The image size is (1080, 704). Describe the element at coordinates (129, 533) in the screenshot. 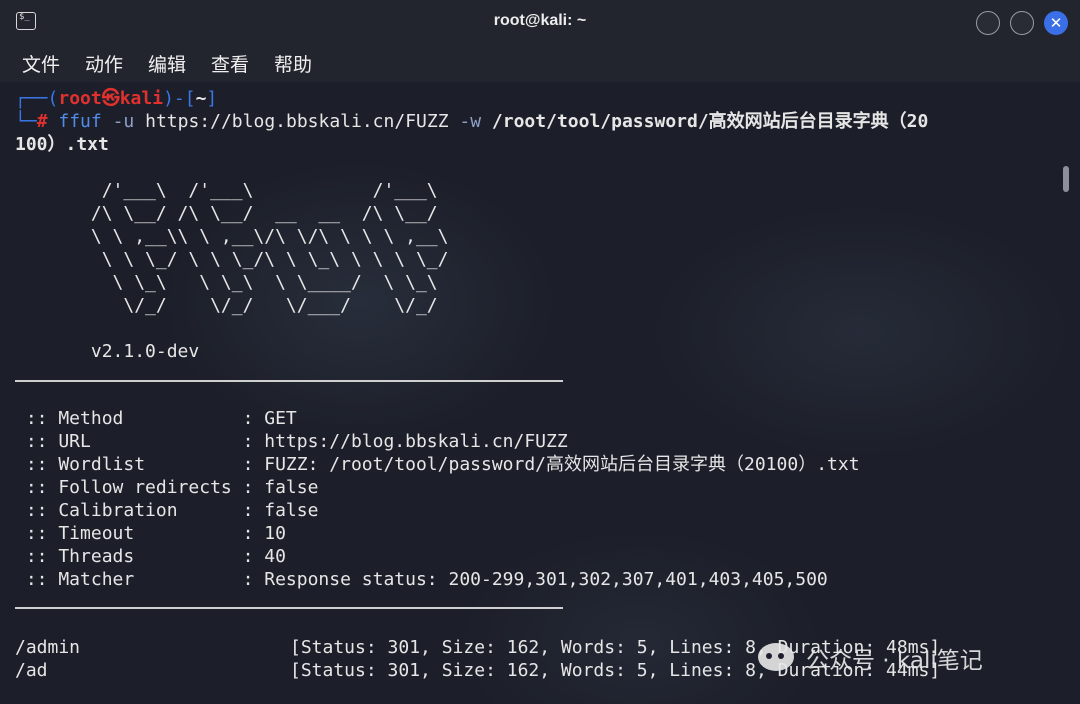

I see `config-key: :: Timeout` at that location.